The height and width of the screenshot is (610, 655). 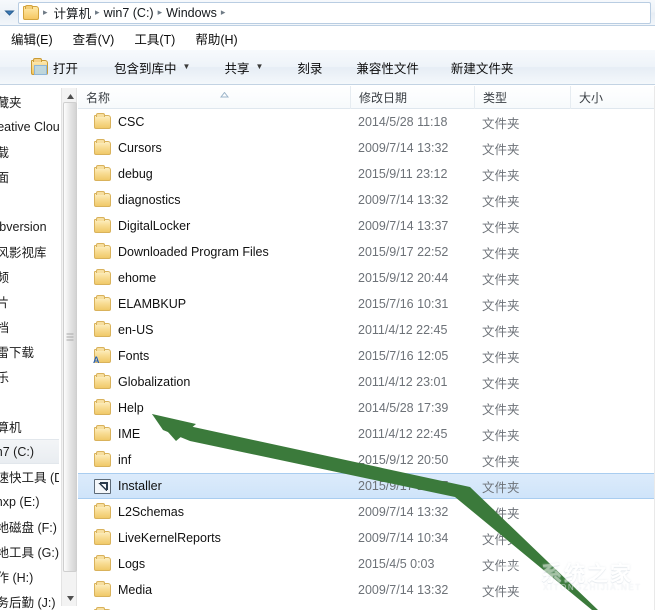 What do you see at coordinates (29, 451) in the screenshot?
I see `nav-item-14: win7 (C:)` at bounding box center [29, 451].